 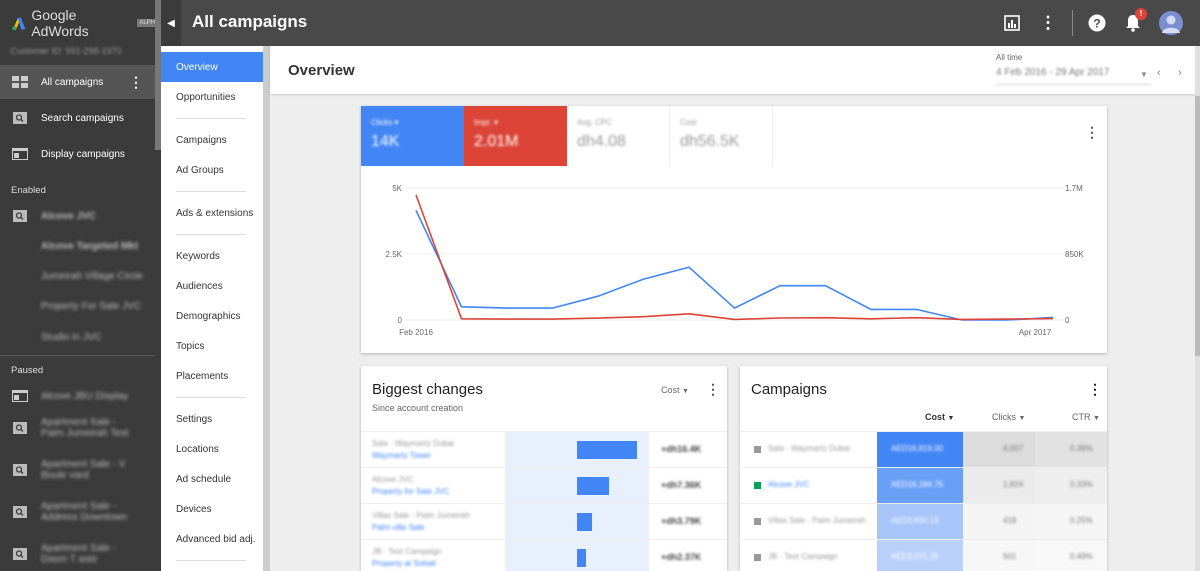 What do you see at coordinates (1035, 332) in the screenshot?
I see `x-tick-label: Apr 2017` at bounding box center [1035, 332].